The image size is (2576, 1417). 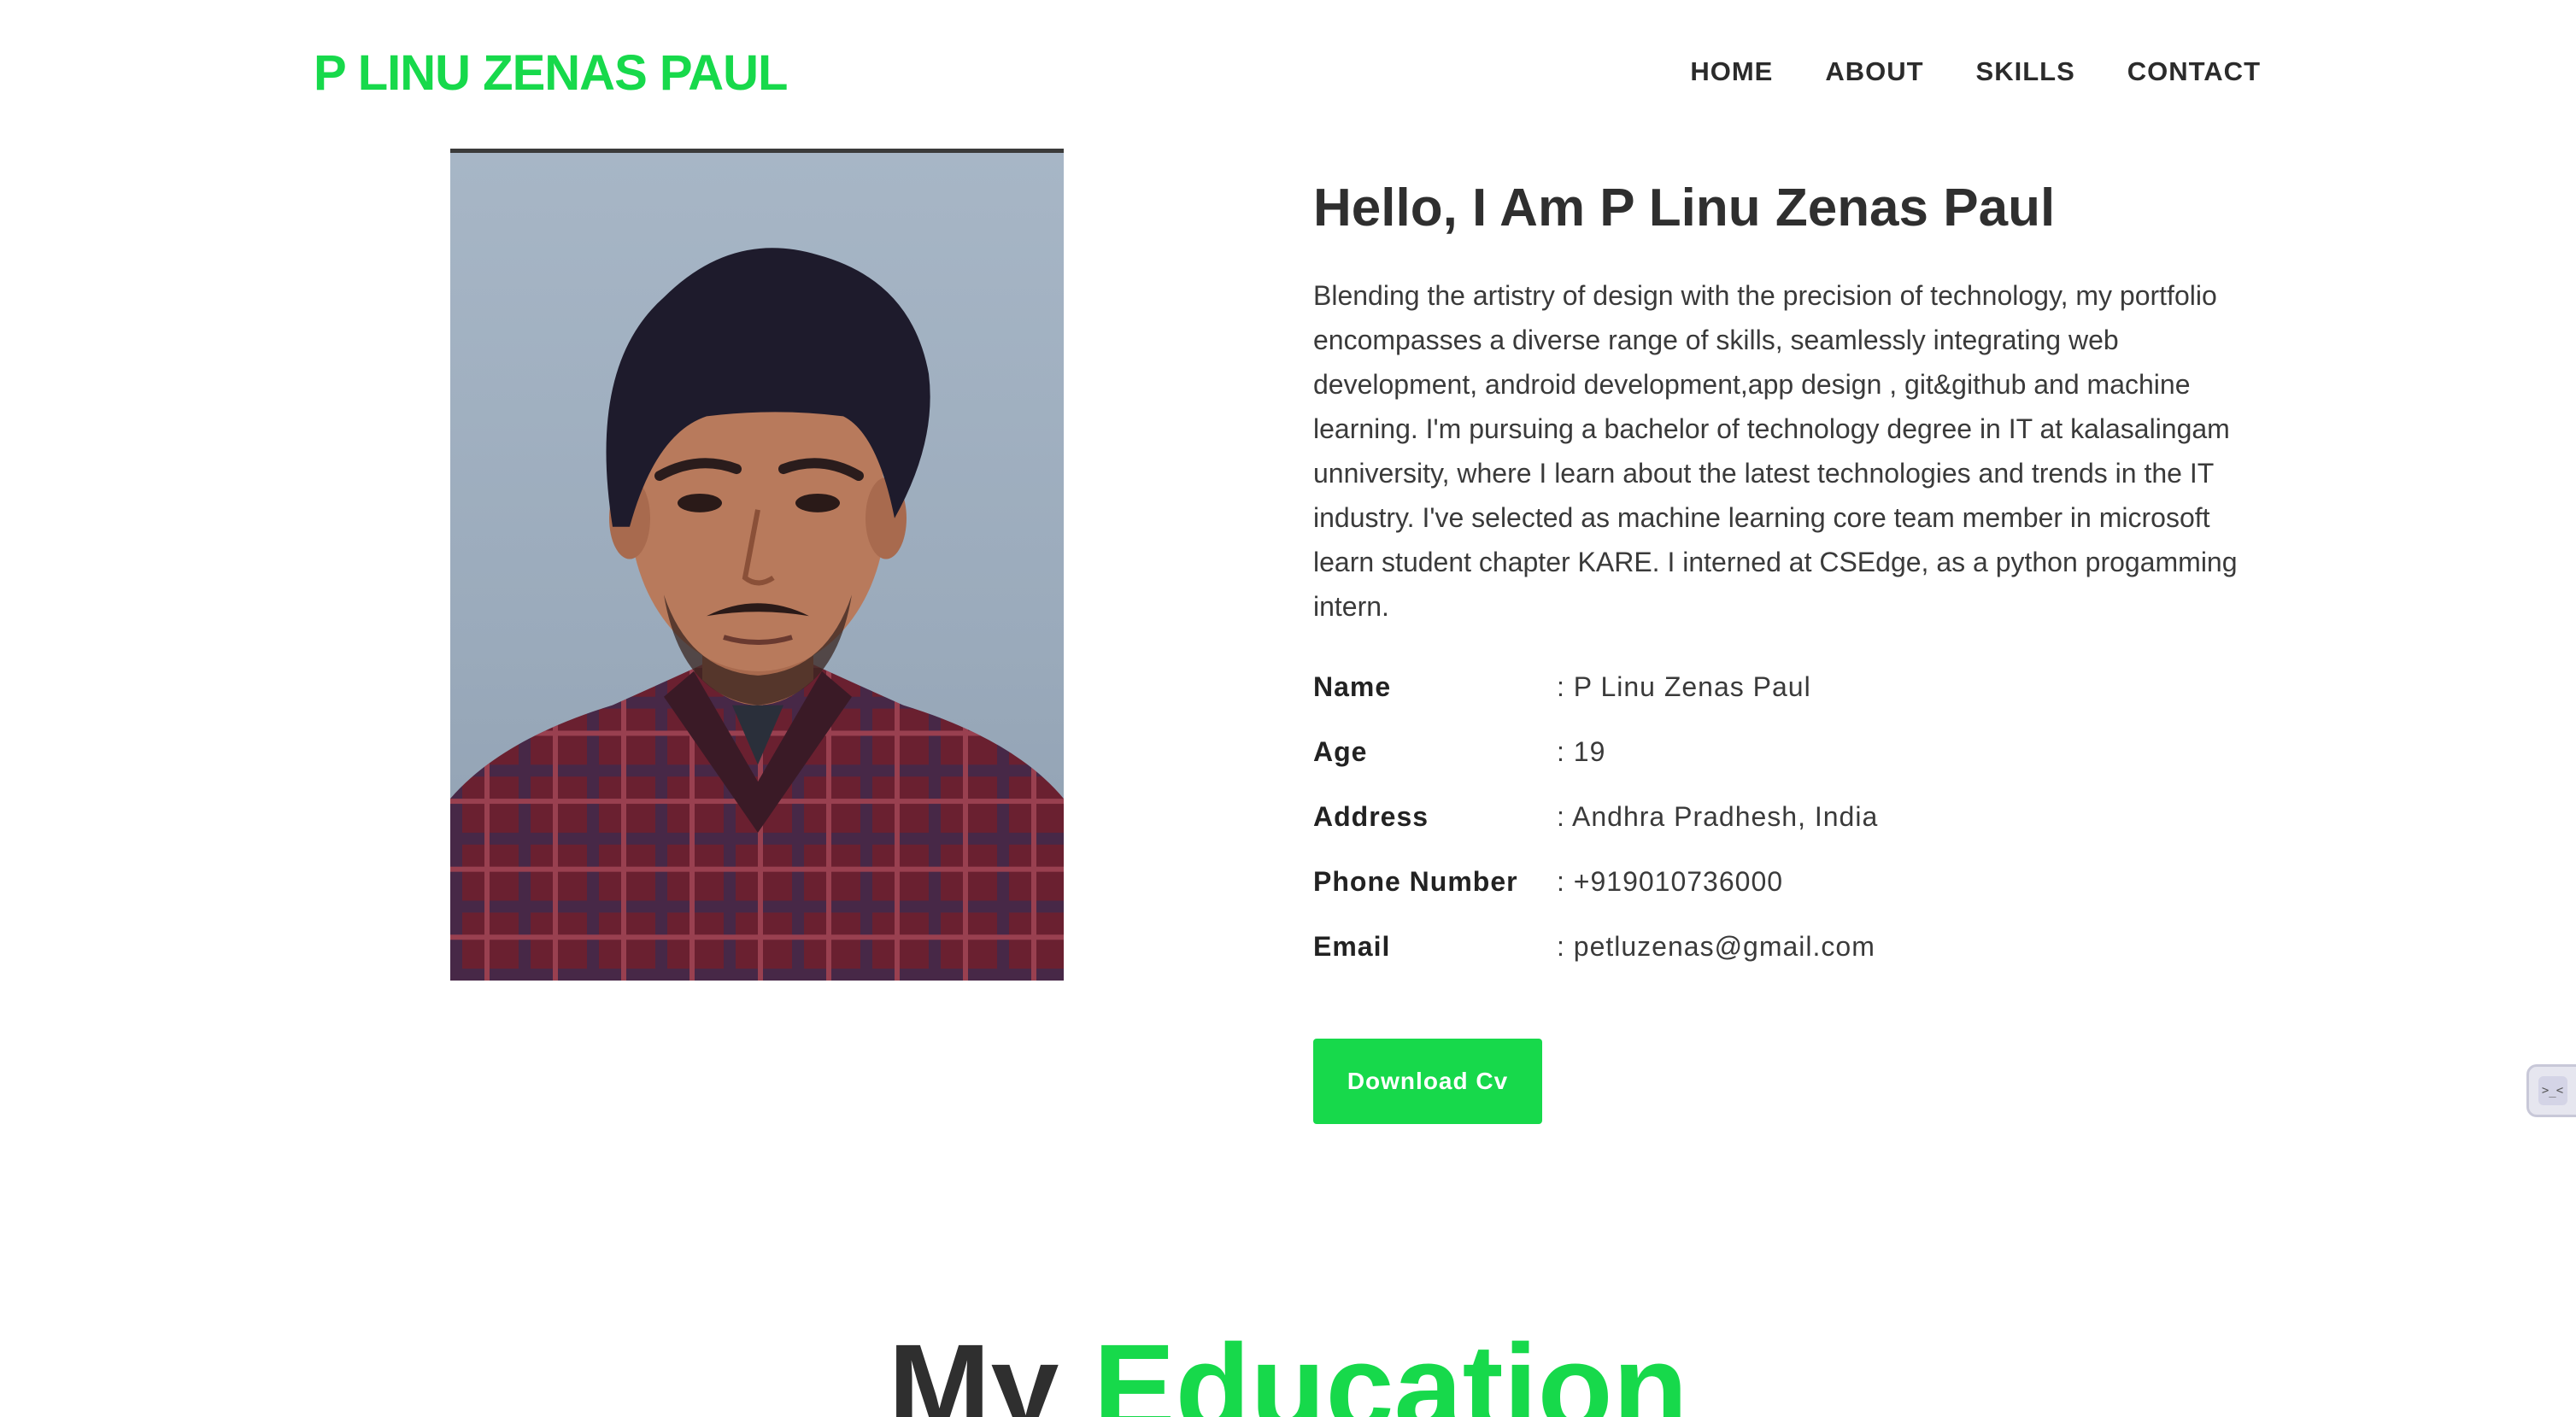 I want to click on info-row-phone: Phone Number : +919010736000, so click(x=1595, y=898).